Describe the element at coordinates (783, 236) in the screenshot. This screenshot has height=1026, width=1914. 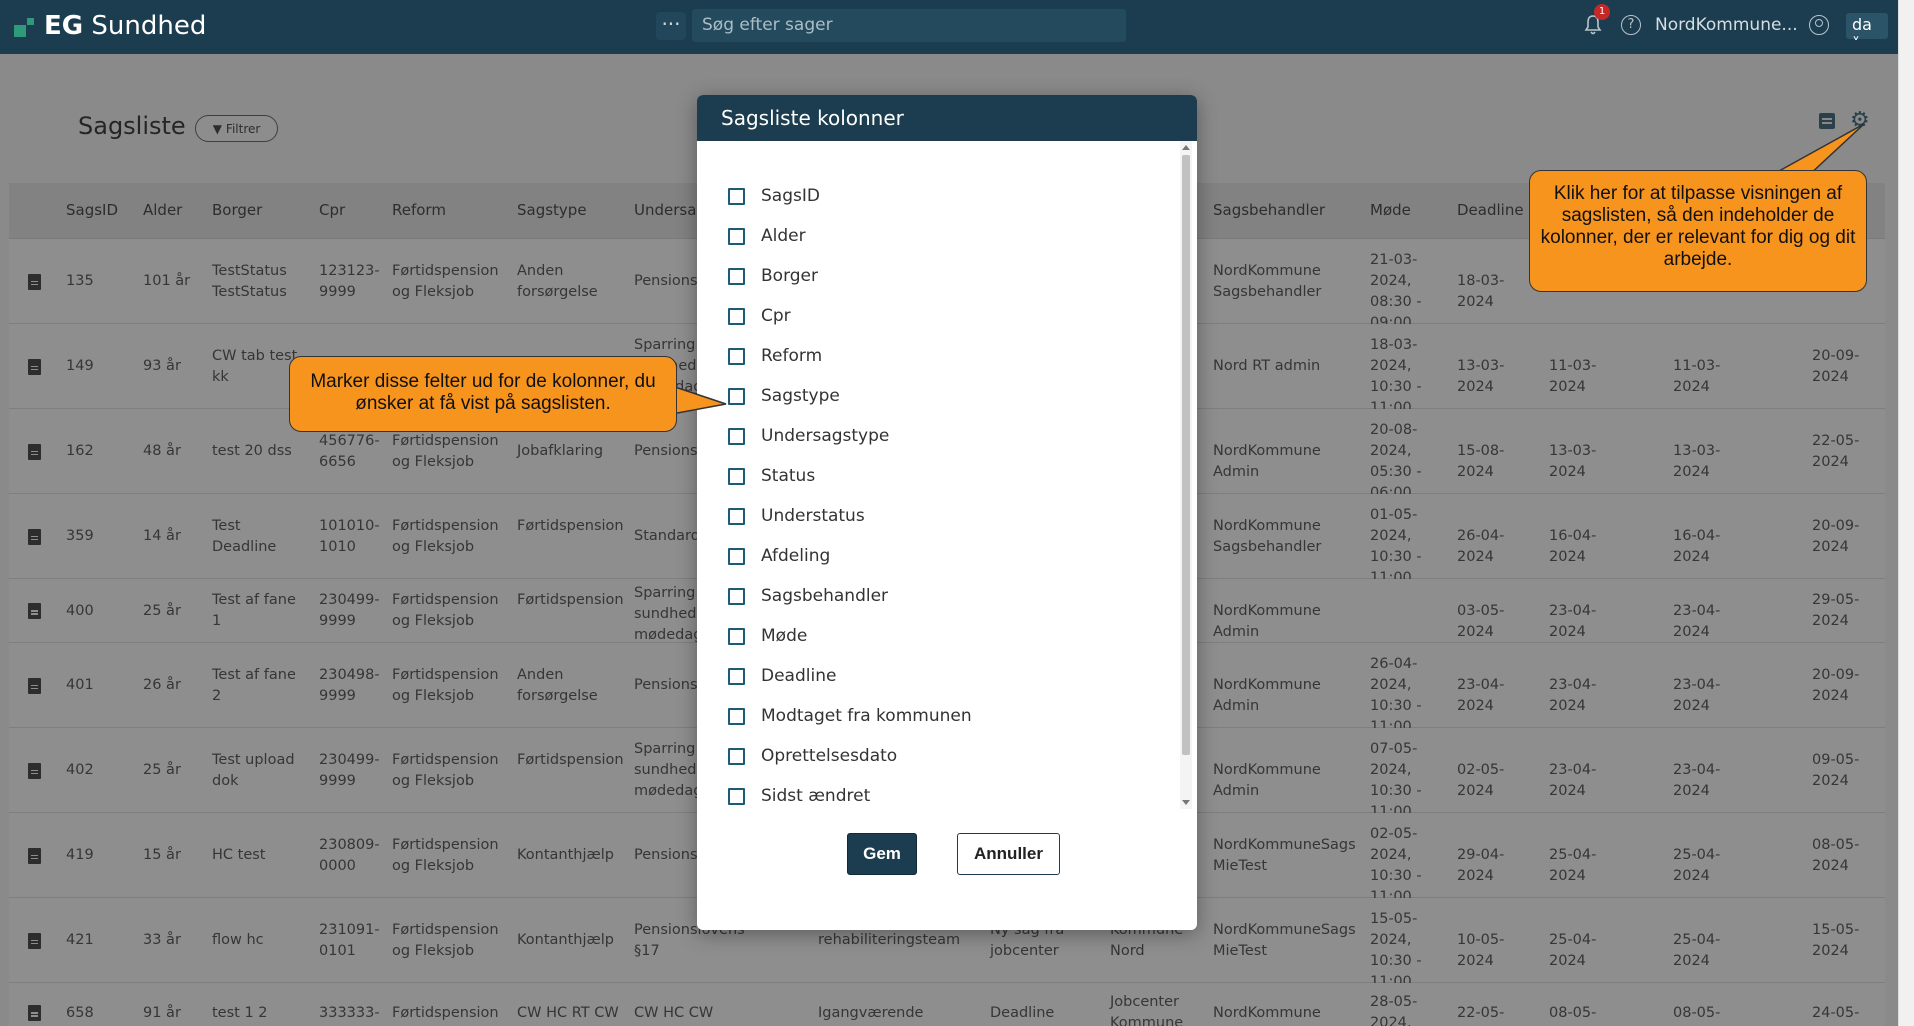
I see `column-option-label: Alder` at that location.